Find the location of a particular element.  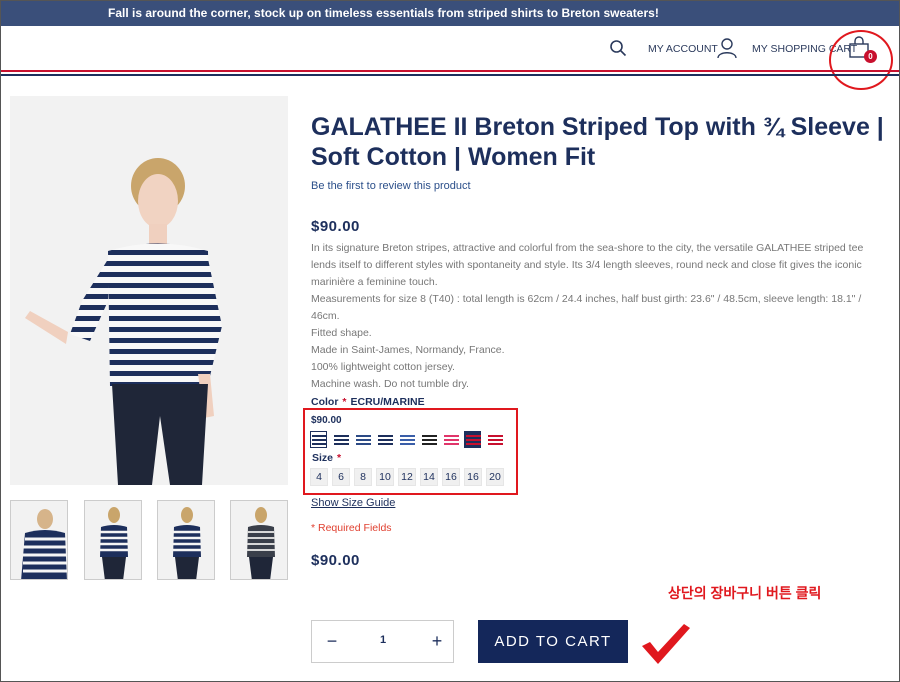

color-swatch-navy-red is located at coordinates (472, 439).